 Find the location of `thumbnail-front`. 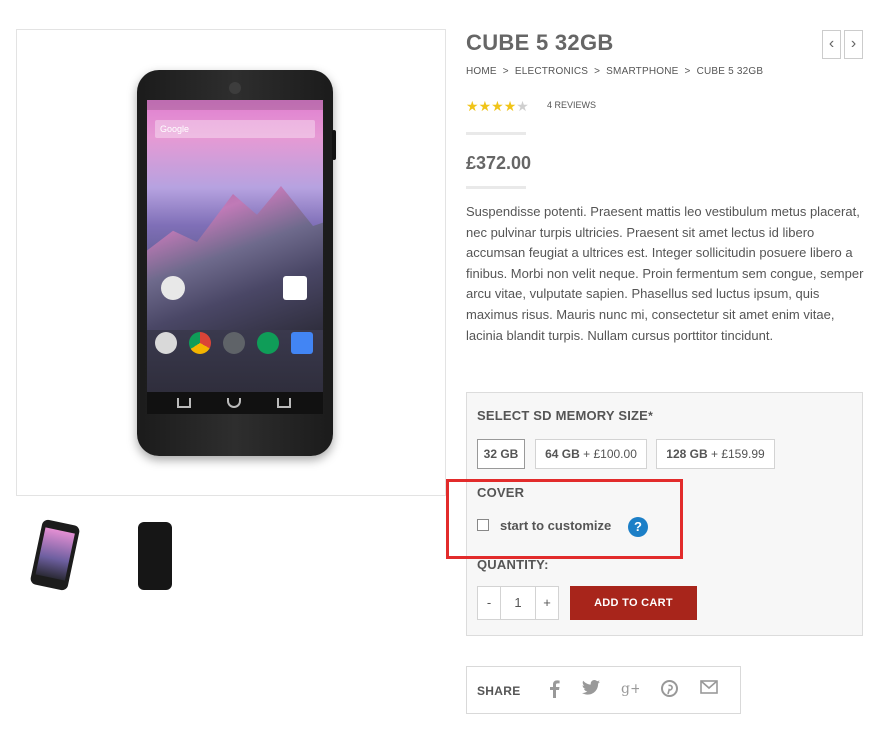

thumbnail-front is located at coordinates (56, 554).